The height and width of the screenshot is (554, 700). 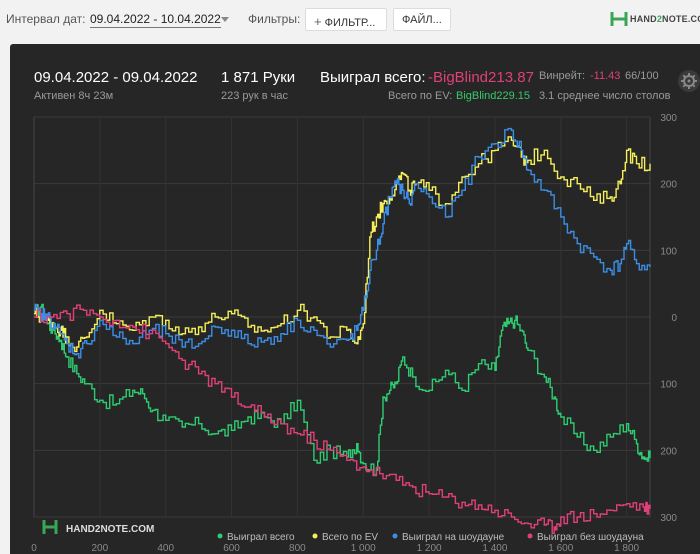 I want to click on legend-label: Выиграл на шоудауне, so click(x=453, y=537).